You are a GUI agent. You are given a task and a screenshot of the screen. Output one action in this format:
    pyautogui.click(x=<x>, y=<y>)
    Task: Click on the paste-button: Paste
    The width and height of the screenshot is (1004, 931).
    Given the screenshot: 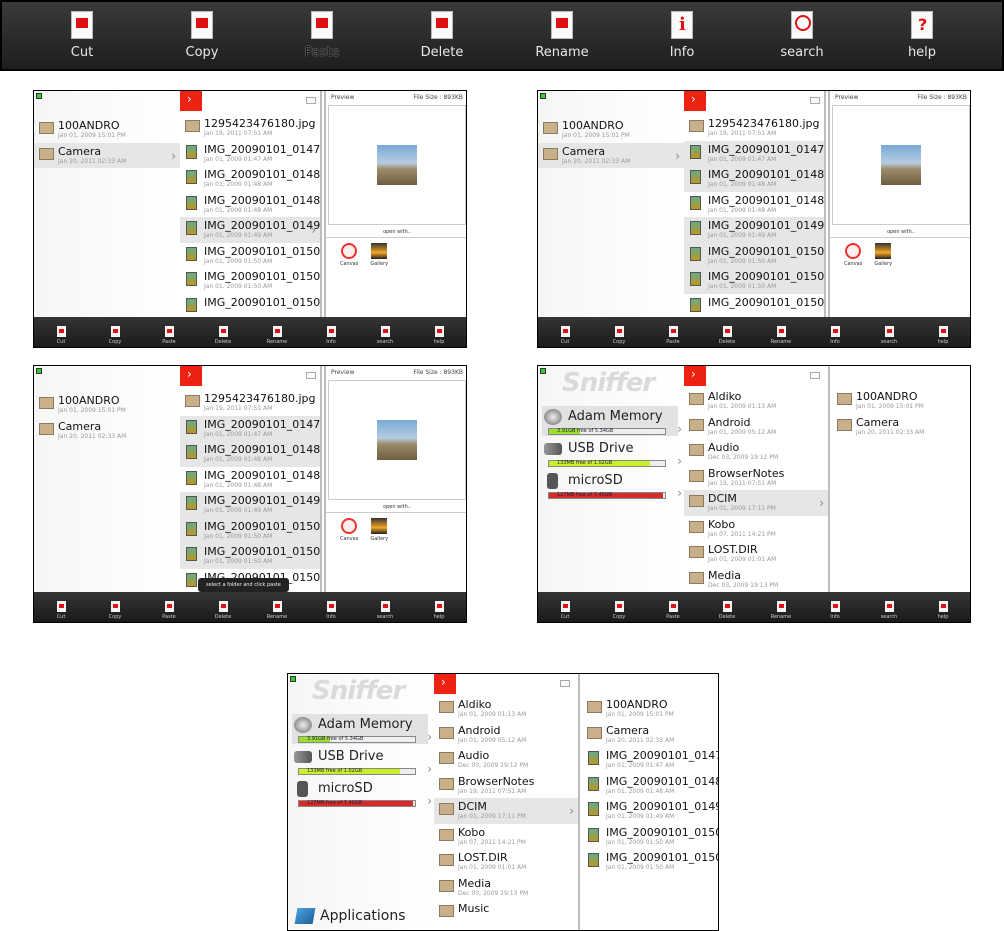 What is the action you would take?
    pyautogui.click(x=322, y=35)
    